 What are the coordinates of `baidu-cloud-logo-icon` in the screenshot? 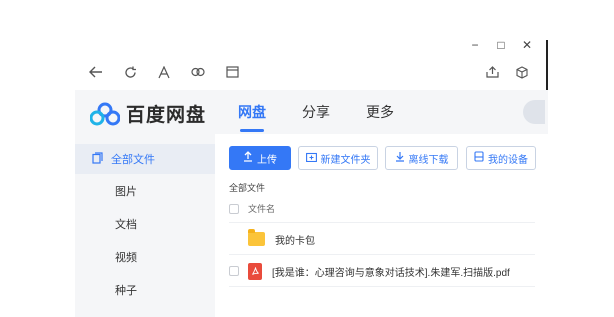 It's located at (105, 114).